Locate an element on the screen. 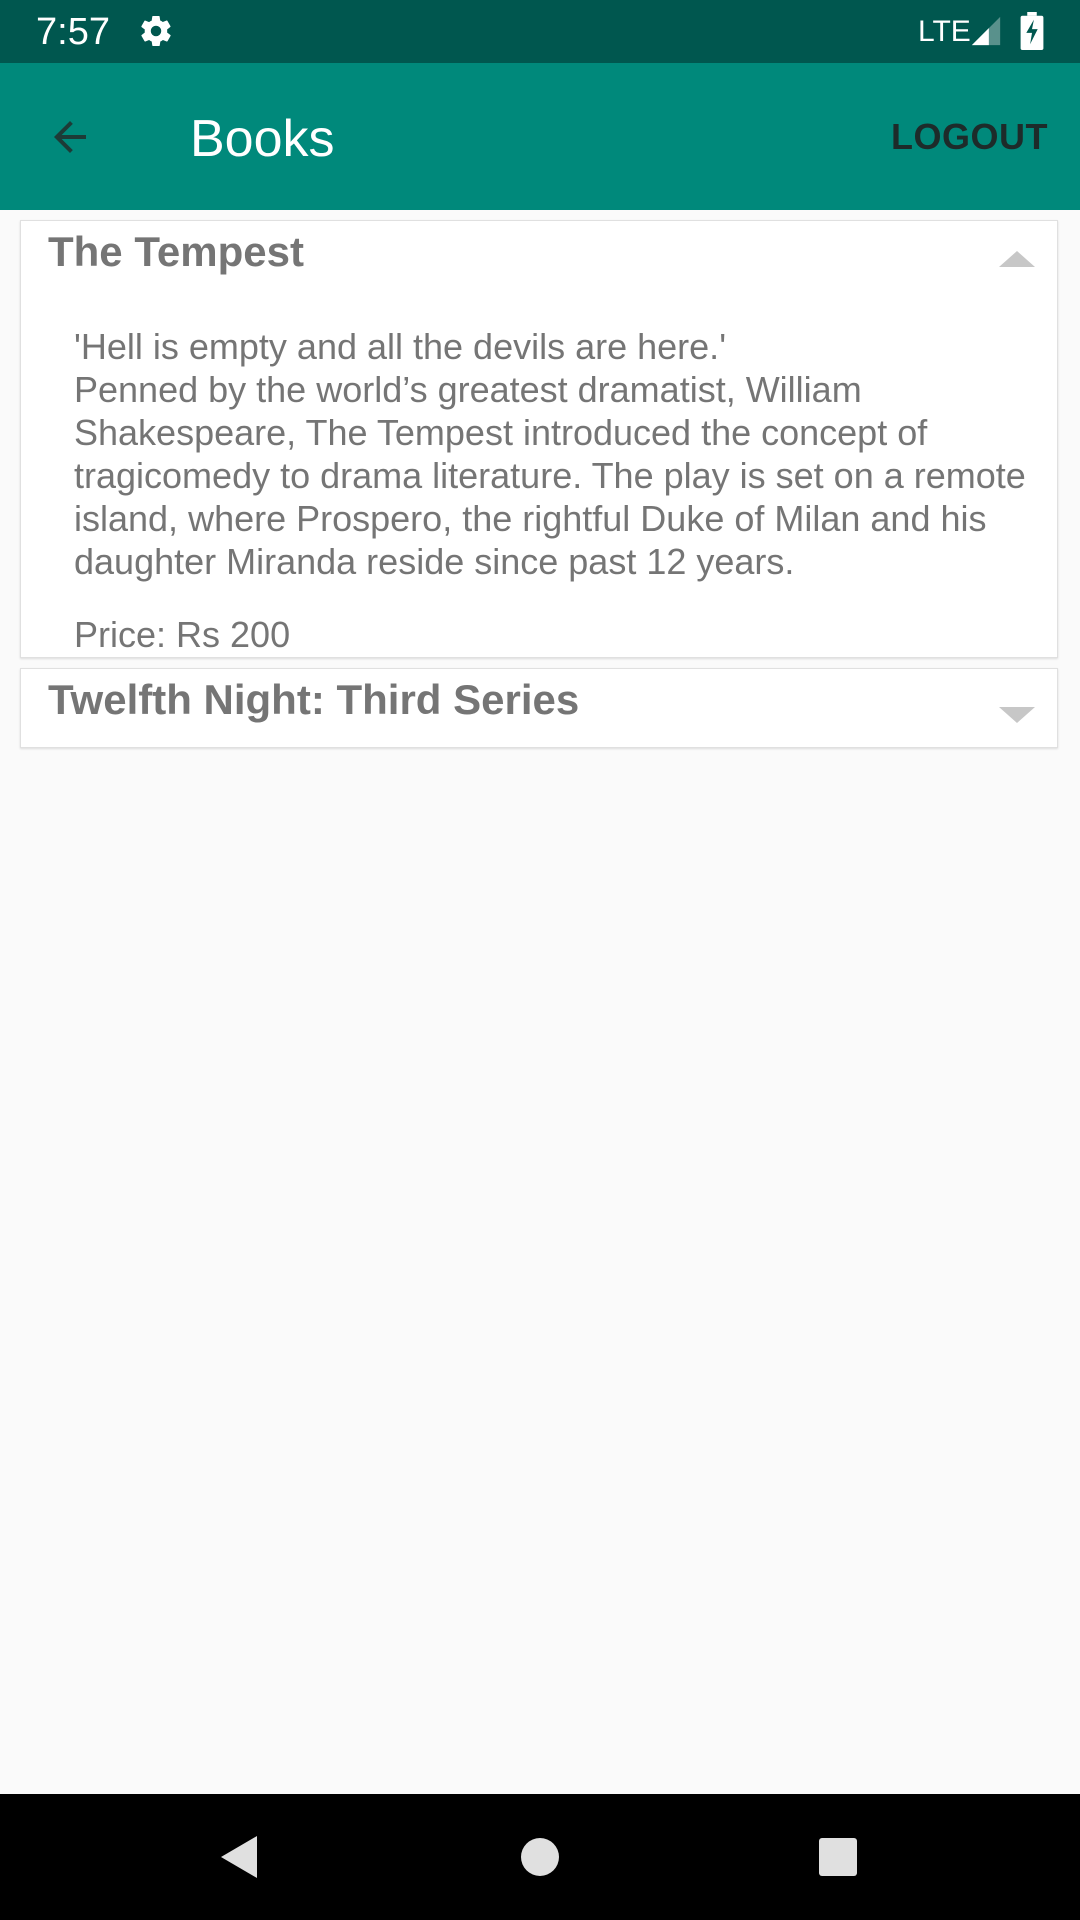  network-type: LTE is located at coordinates (944, 31).